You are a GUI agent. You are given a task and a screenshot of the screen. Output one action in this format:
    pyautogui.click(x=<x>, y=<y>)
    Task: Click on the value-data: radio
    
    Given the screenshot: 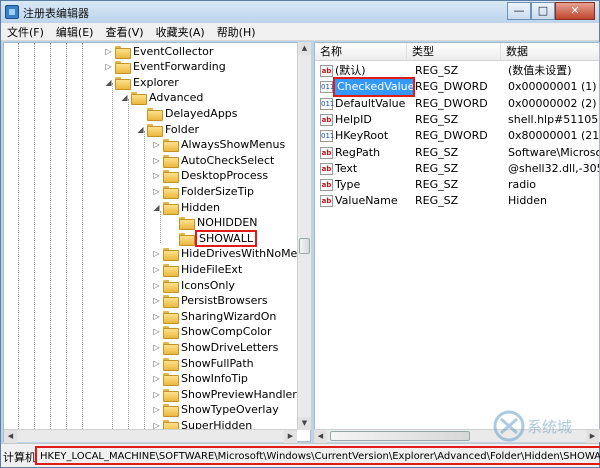 What is the action you would take?
    pyautogui.click(x=522, y=185)
    